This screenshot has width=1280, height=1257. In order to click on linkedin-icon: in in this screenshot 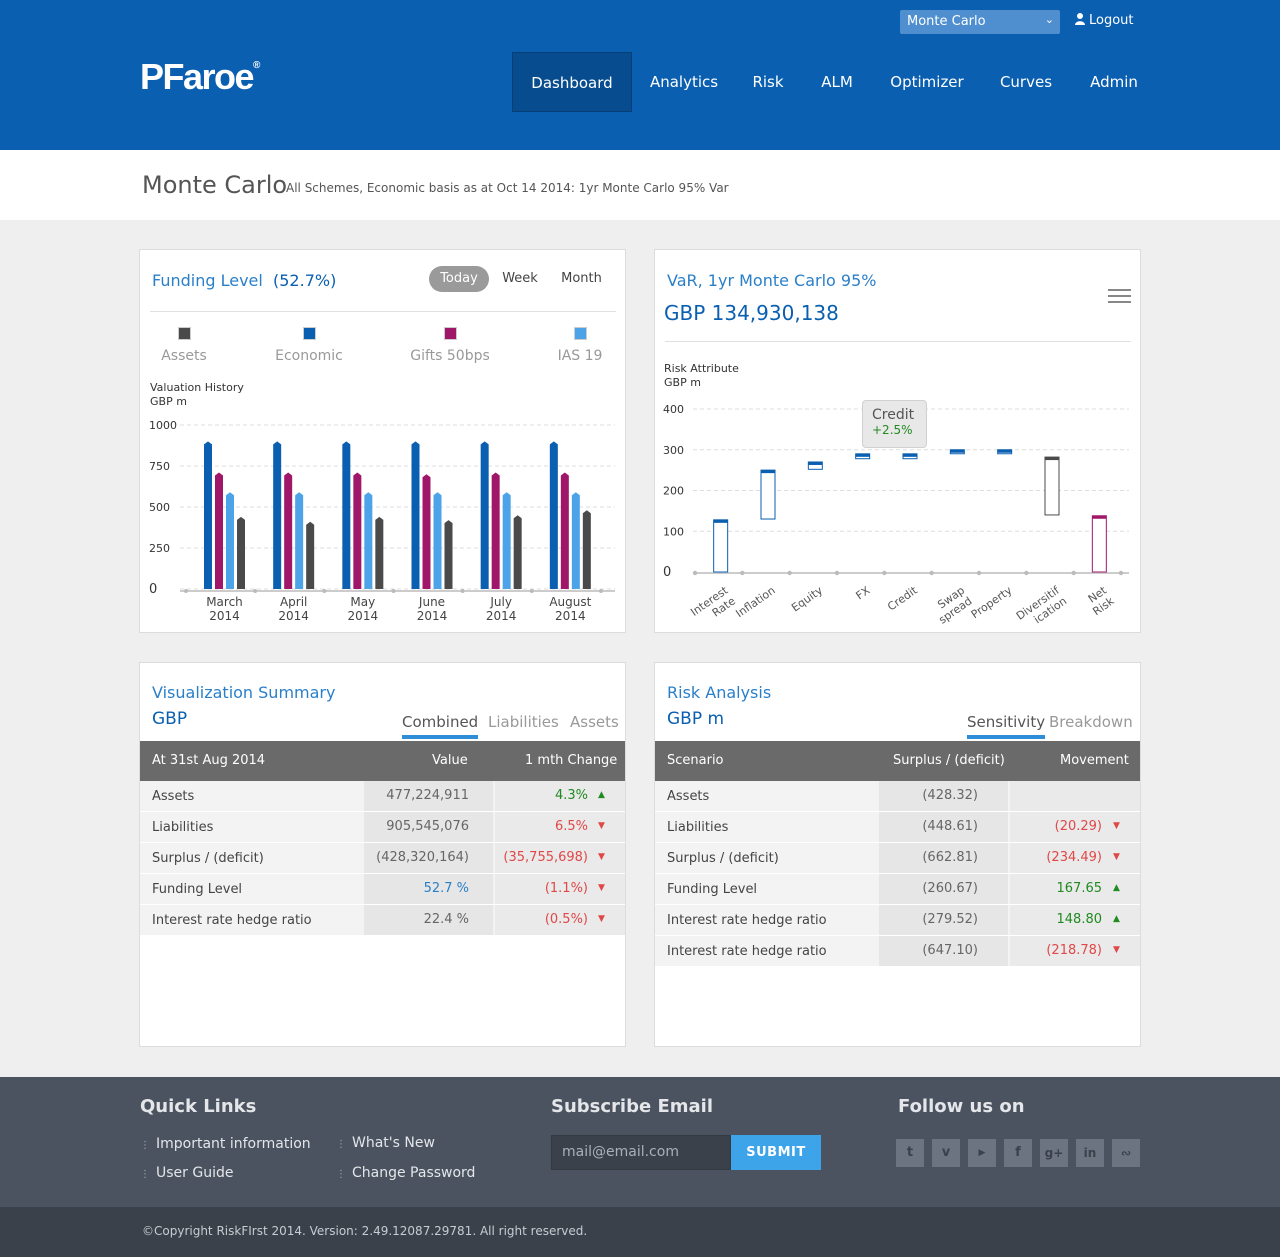, I will do `click(1090, 1153)`.